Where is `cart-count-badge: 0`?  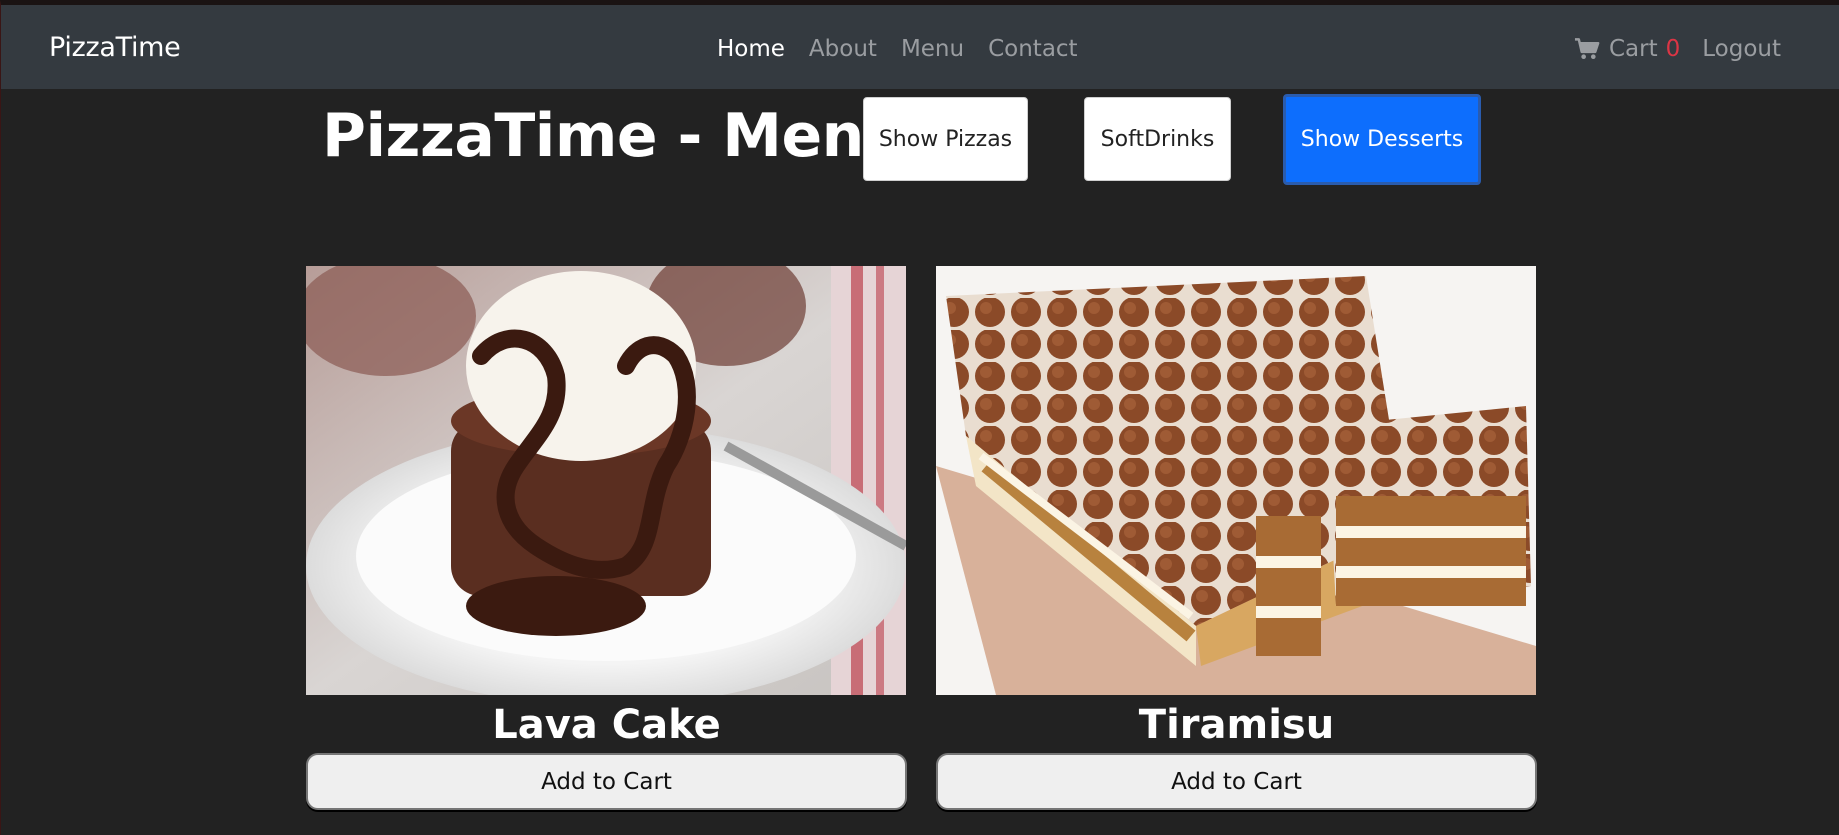 cart-count-badge: 0 is located at coordinates (1673, 49).